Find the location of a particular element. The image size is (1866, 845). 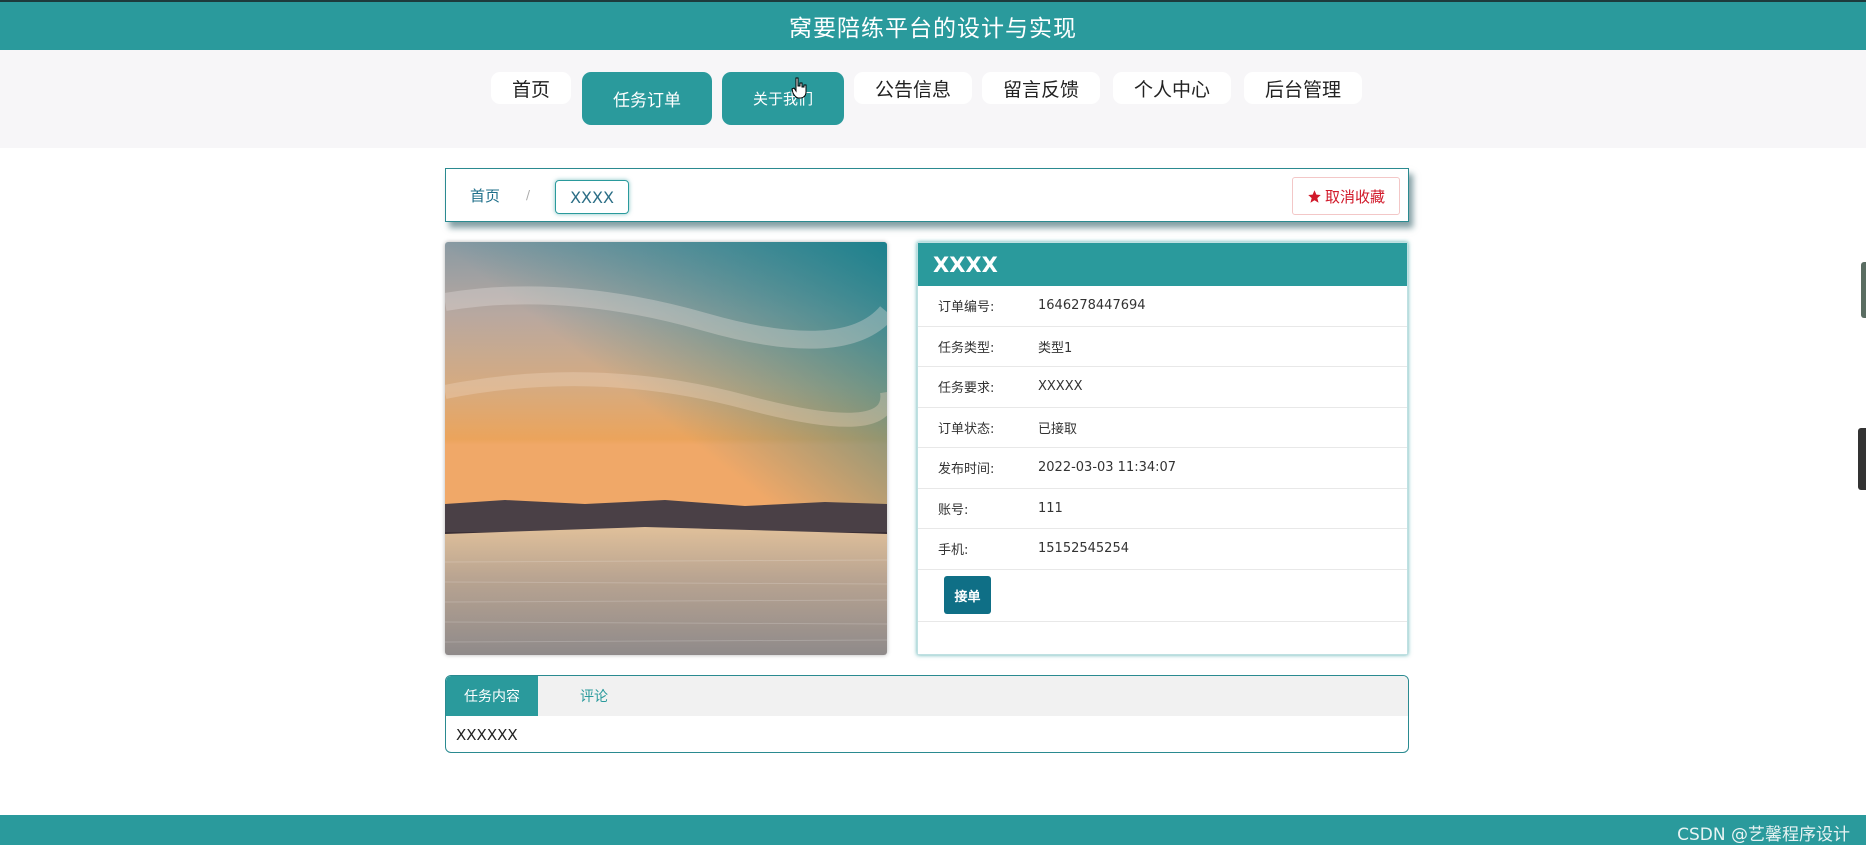

detail-row: 发布时间: 2022-03-03 11:34:07 is located at coordinates (1162, 468).